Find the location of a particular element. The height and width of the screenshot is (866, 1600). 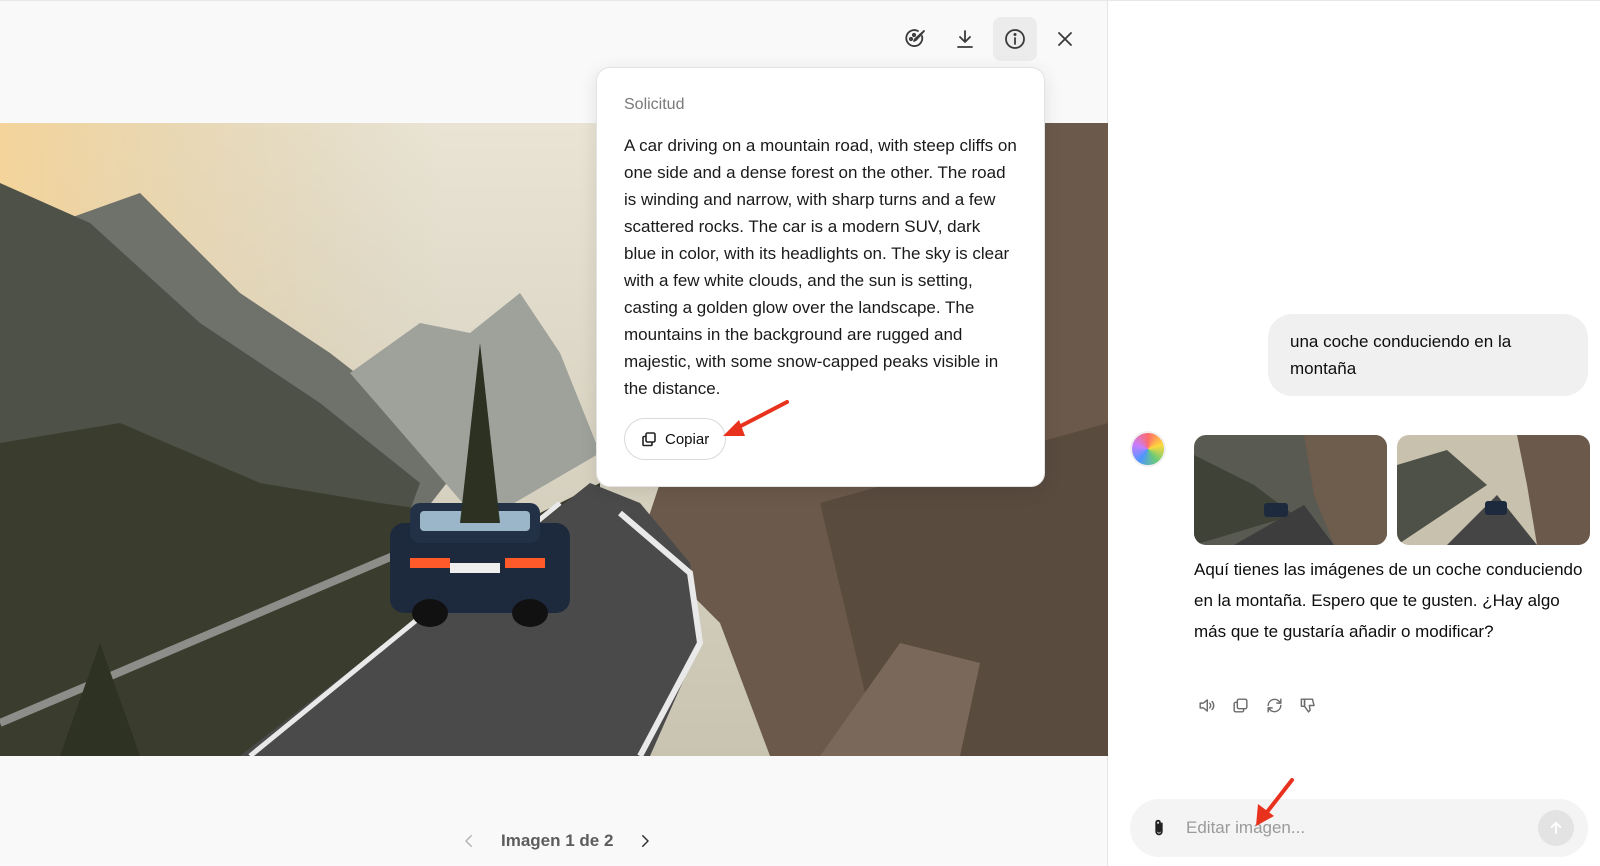

message-actions is located at coordinates (1257, 705).